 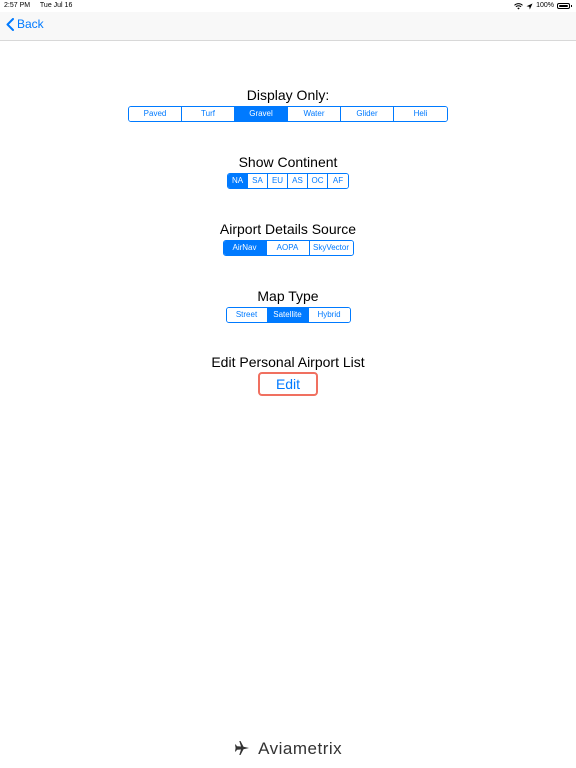 What do you see at coordinates (288, 296) in the screenshot?
I see `map-type-title: Map Type` at bounding box center [288, 296].